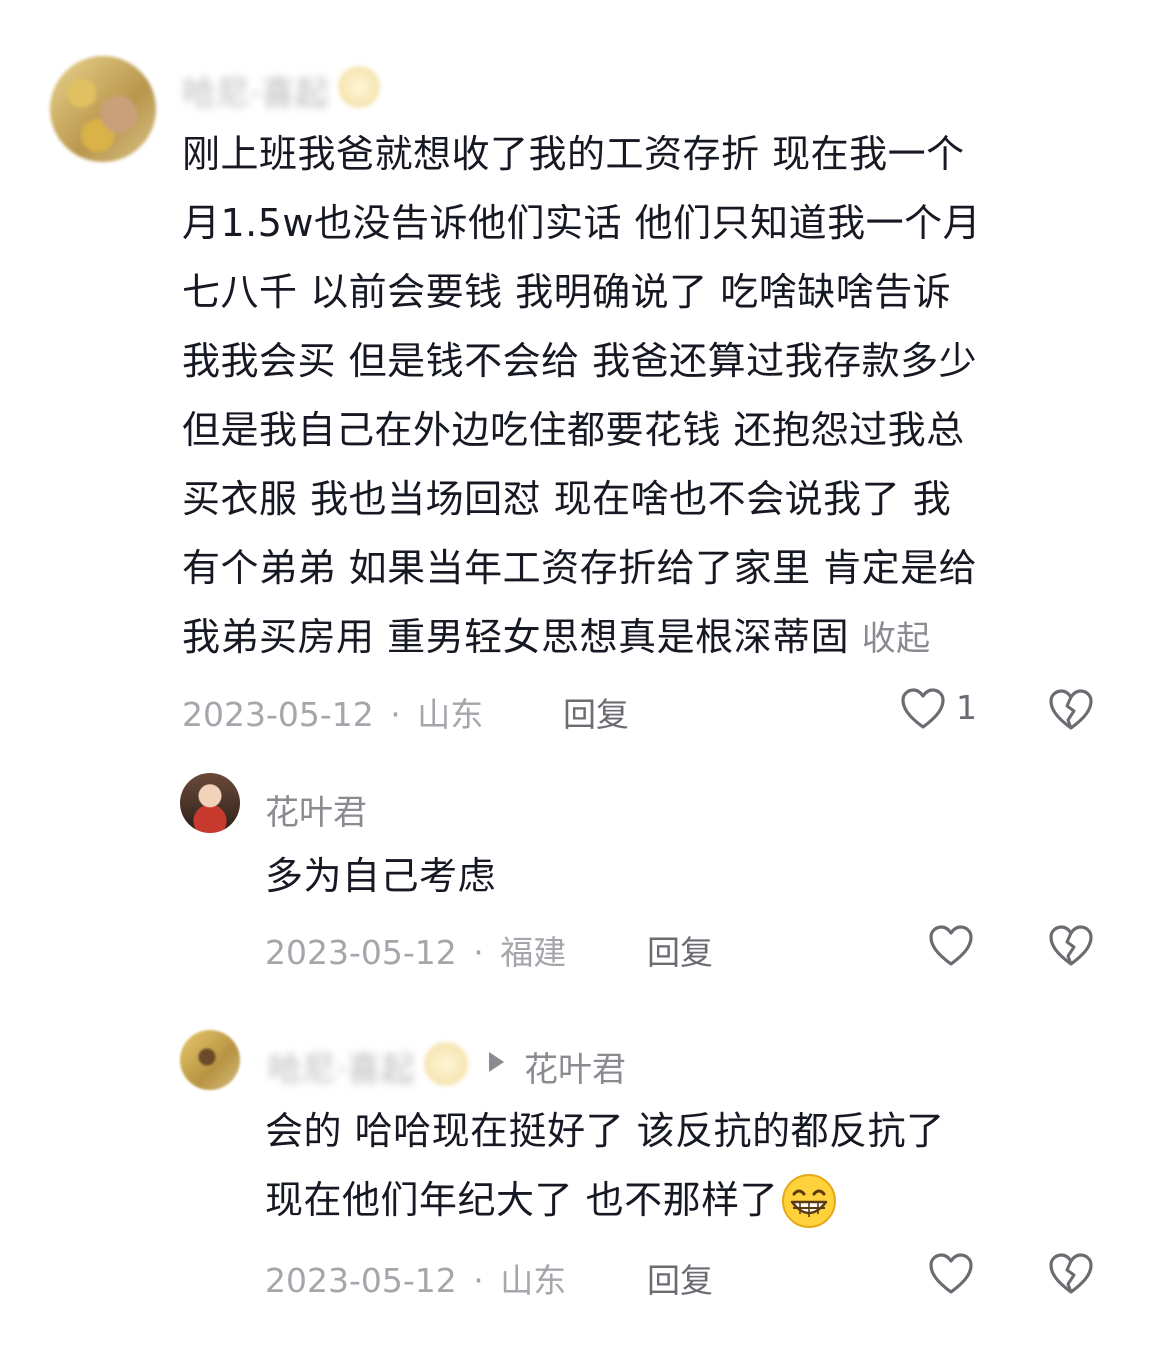  Describe the element at coordinates (580, 361) in the screenshot. I see `comment-line: 我我会买 但是钱不会给 我爸还算过我存款多少` at that location.